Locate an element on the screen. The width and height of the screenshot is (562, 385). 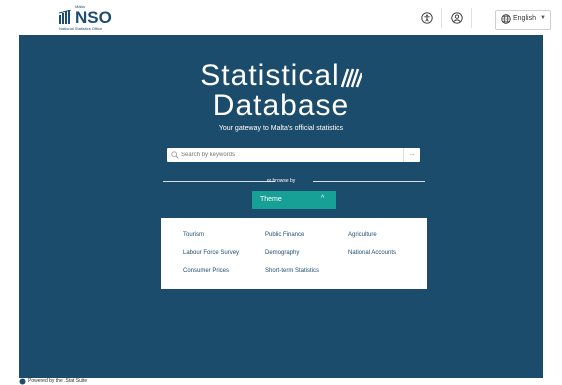
nso-logo: Malta NSO National Statistics Office is located at coordinates (99, 17).